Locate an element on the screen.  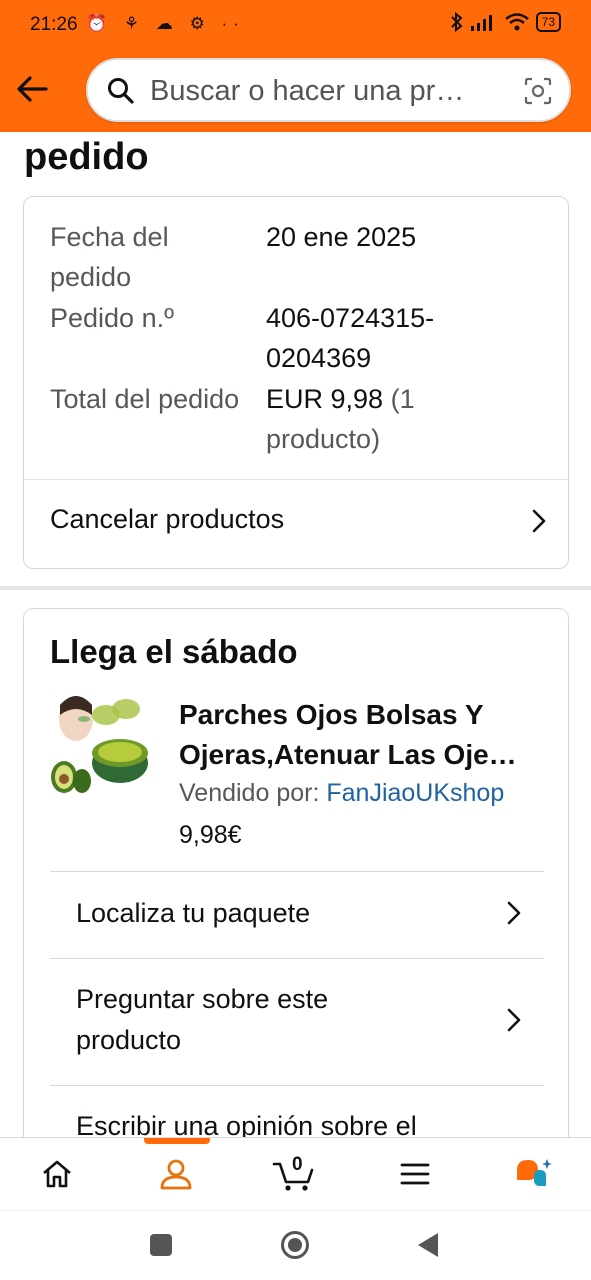
recent-apps-icon is located at coordinates (161, 1245).